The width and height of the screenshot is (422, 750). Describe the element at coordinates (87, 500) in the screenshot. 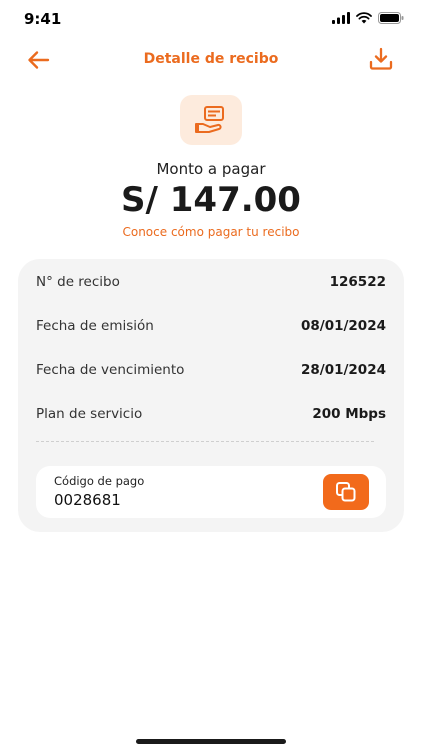

I see `payment-code-value: 0028681` at that location.